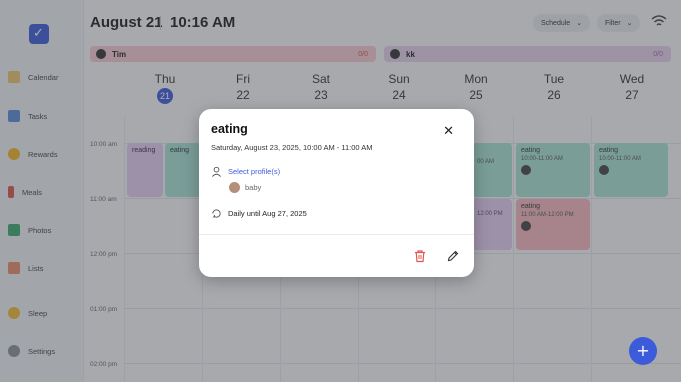 This screenshot has width=681, height=382. I want to click on trash-icon, so click(420, 256).